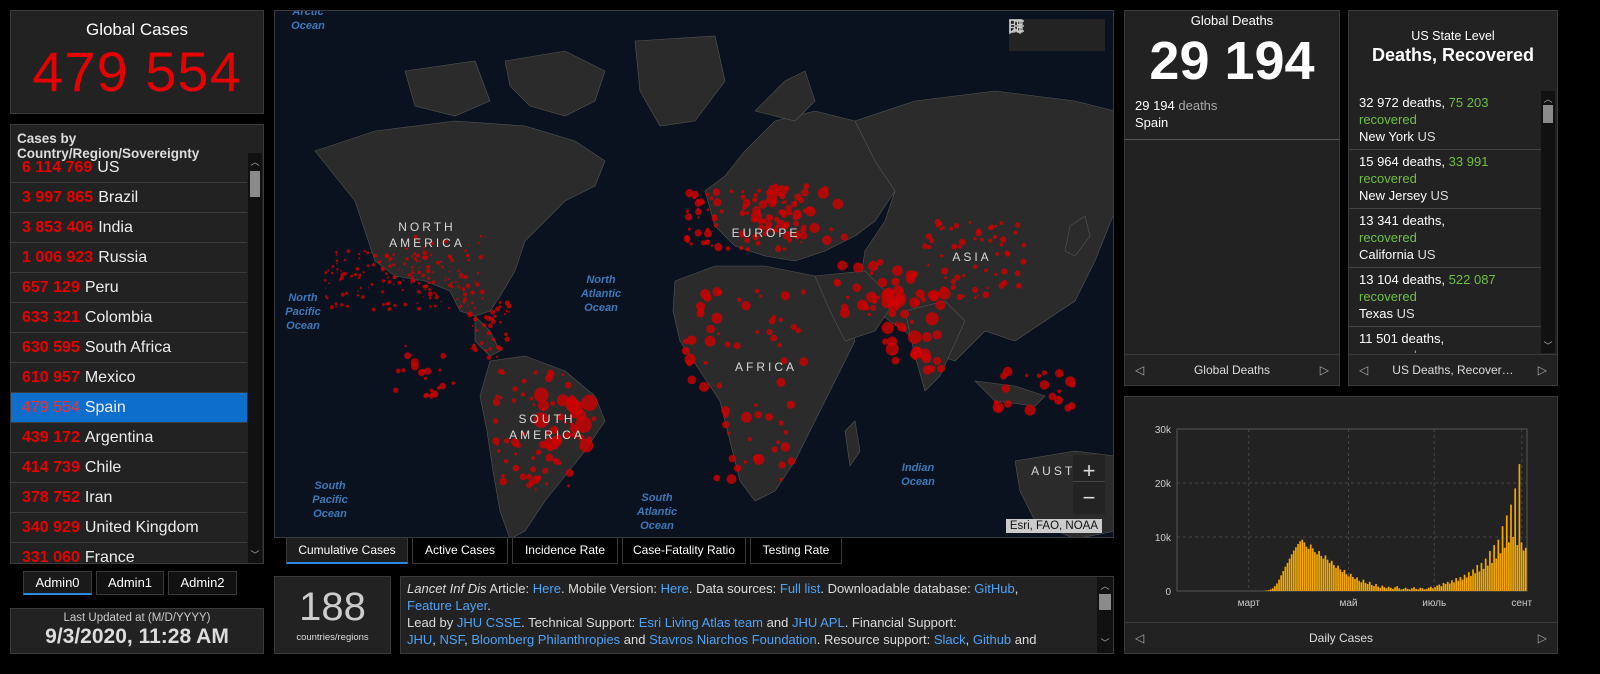  Describe the element at coordinates (1548, 114) in the screenshot. I see `scrollbar-thumb` at that location.